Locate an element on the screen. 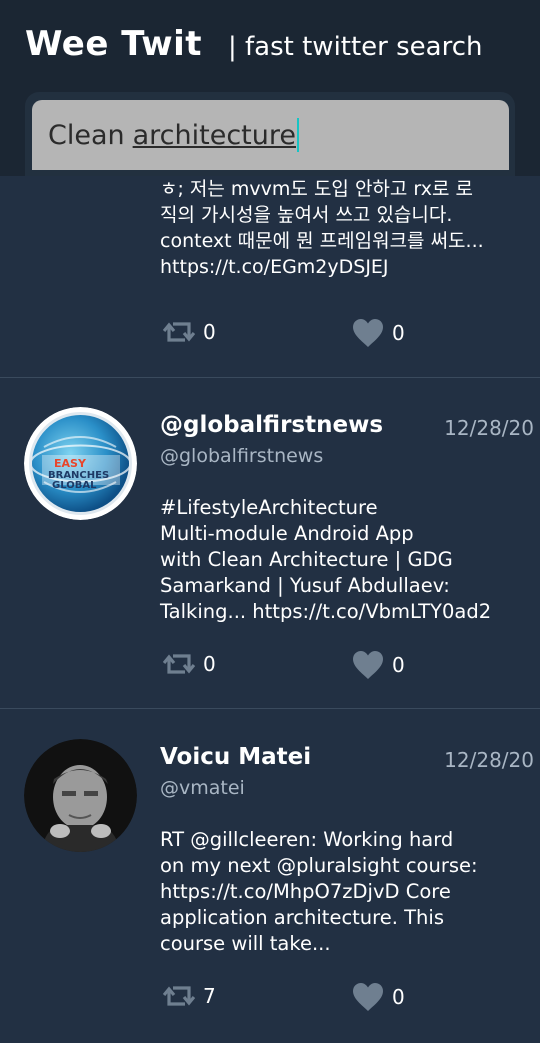  search-input: Clean architecture is located at coordinates (270, 135).